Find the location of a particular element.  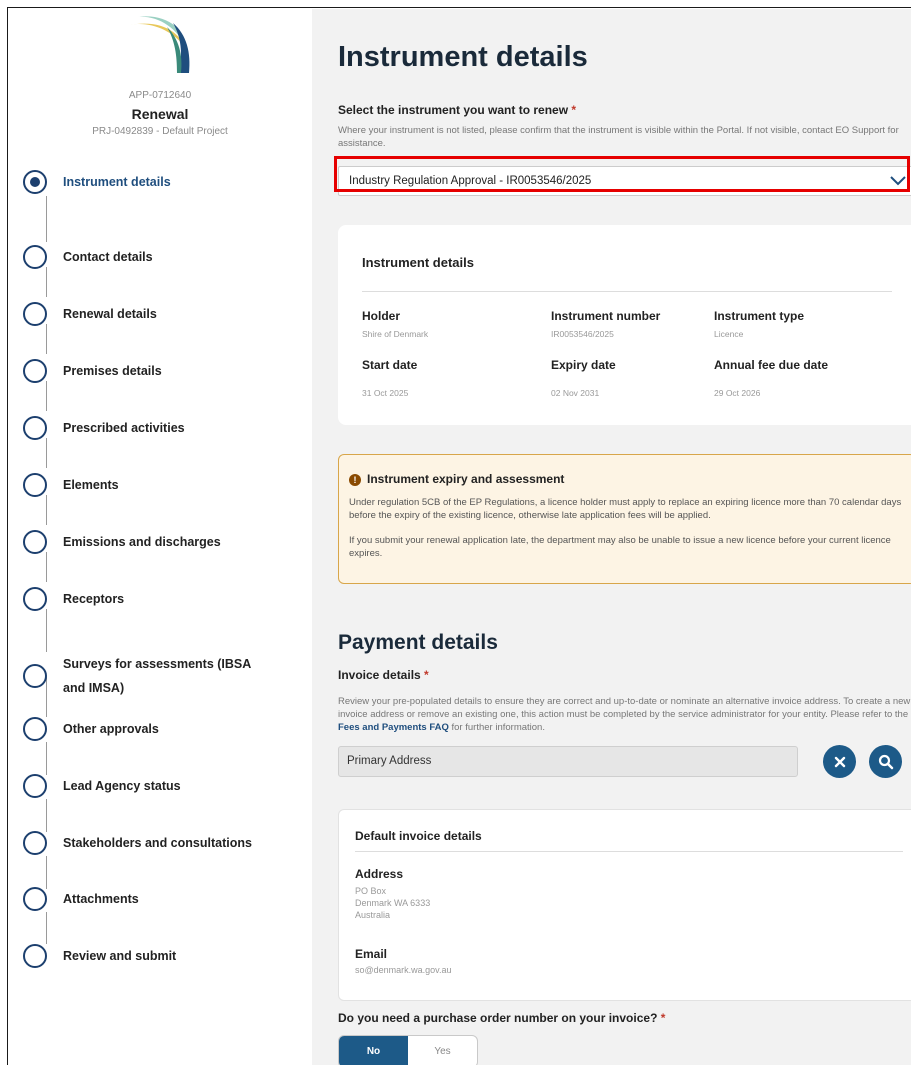

holder-label: Holder is located at coordinates (381, 316).